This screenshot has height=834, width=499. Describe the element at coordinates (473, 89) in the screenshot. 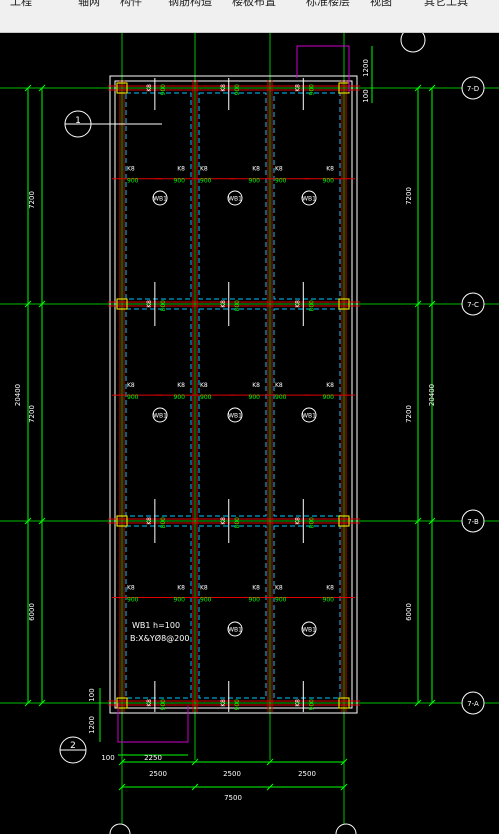

I see `axis-label-7d: 7-D` at that location.